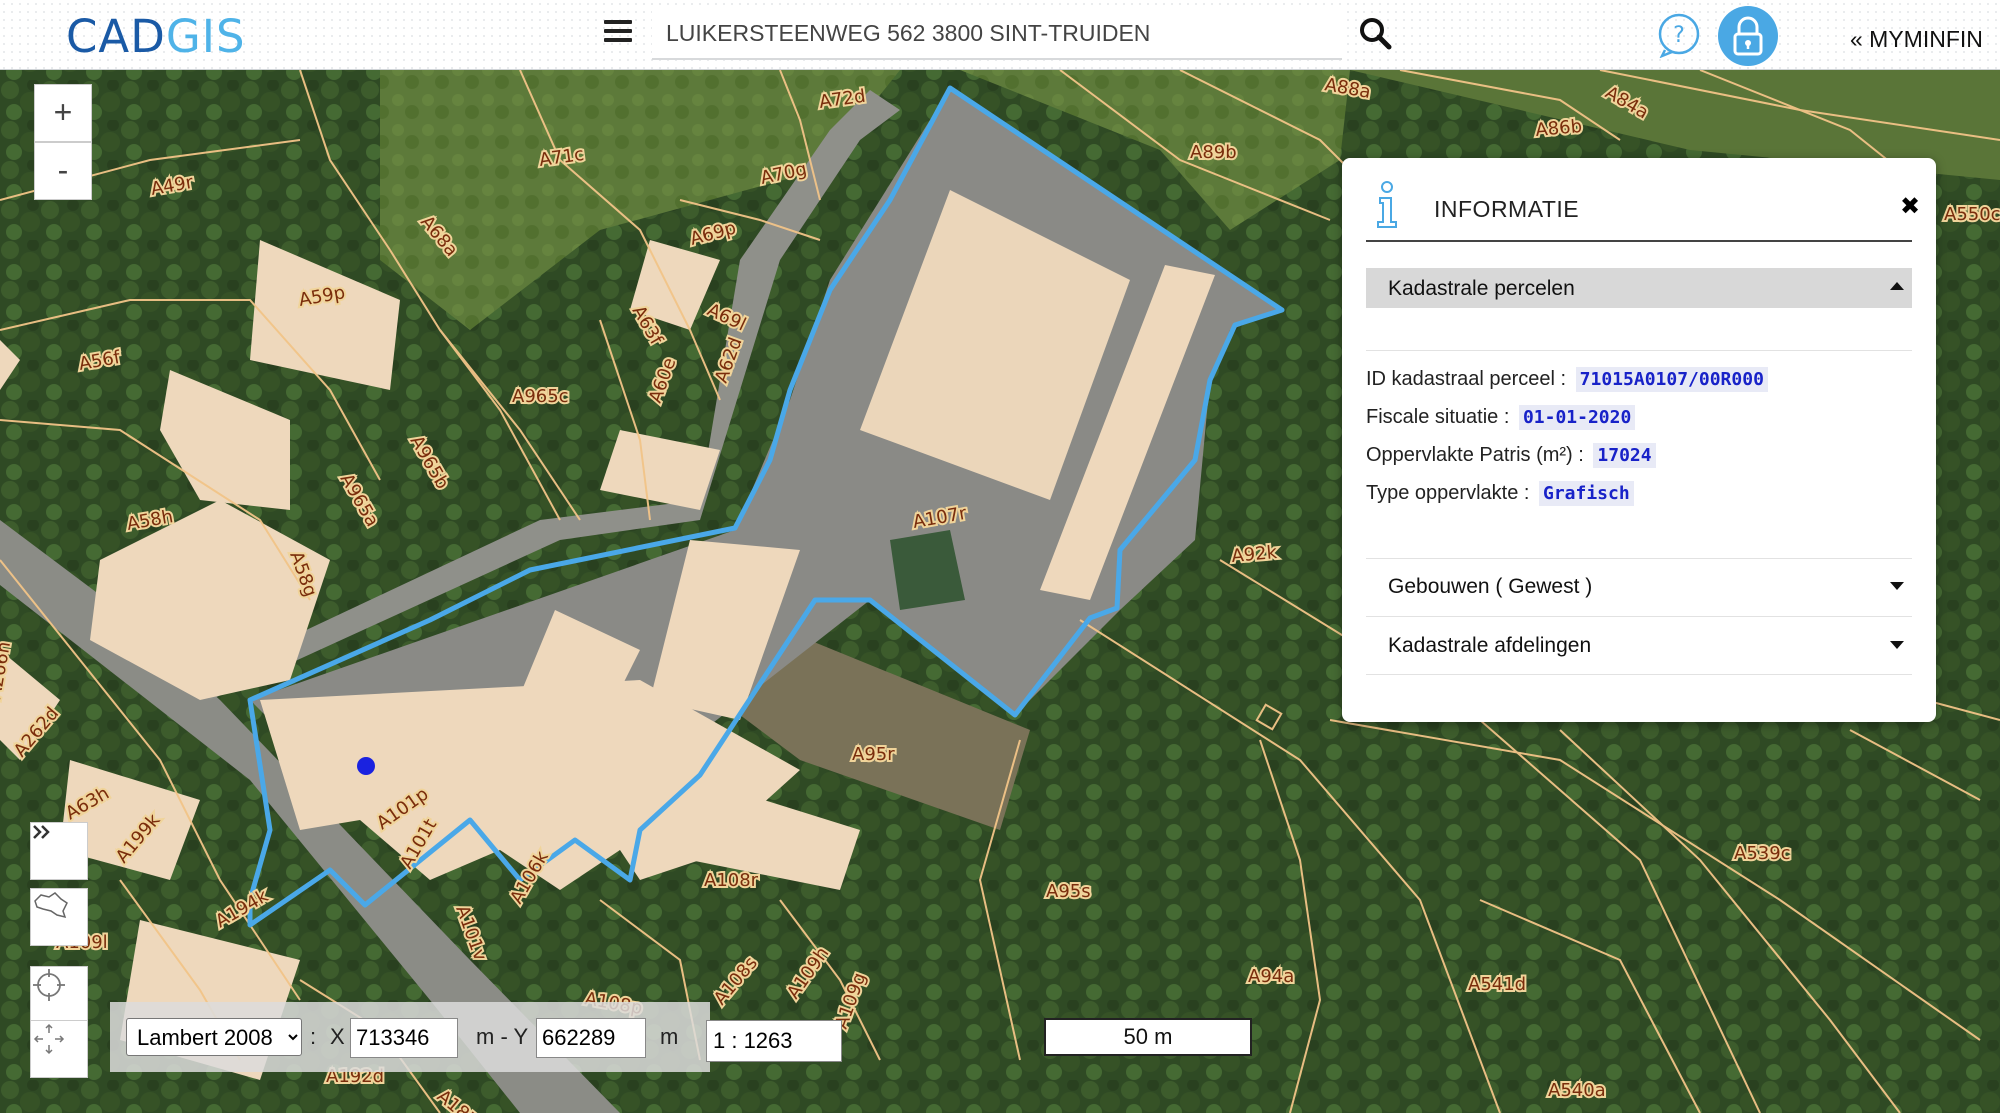  What do you see at coordinates (1438, 417) in the screenshot?
I see `property-label: Fiscale situatie :` at bounding box center [1438, 417].